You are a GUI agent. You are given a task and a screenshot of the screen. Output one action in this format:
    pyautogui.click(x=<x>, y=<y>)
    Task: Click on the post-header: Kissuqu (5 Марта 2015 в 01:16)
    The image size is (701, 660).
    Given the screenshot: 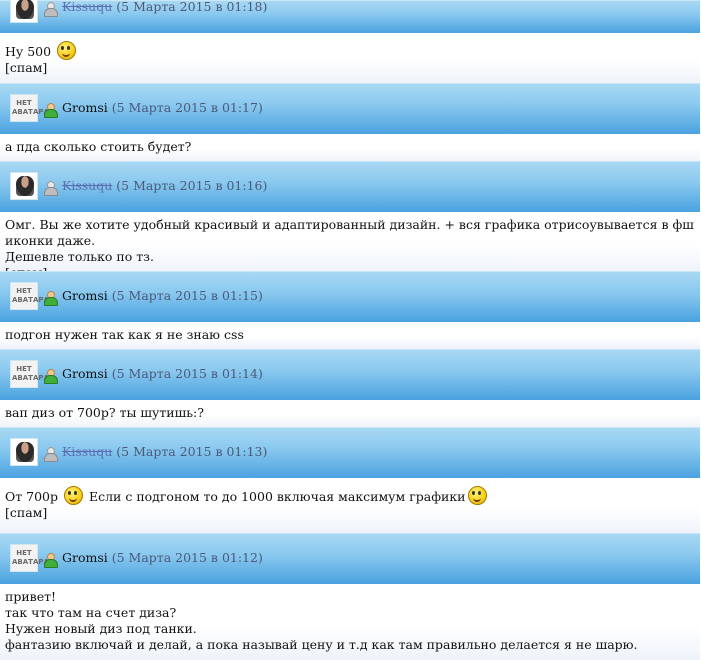 What is the action you would take?
    pyautogui.click(x=350, y=186)
    